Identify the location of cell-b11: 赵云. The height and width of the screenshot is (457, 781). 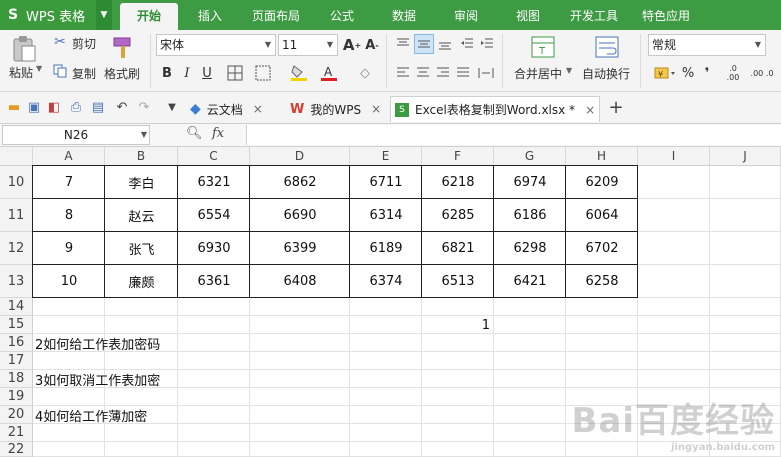
(141, 215).